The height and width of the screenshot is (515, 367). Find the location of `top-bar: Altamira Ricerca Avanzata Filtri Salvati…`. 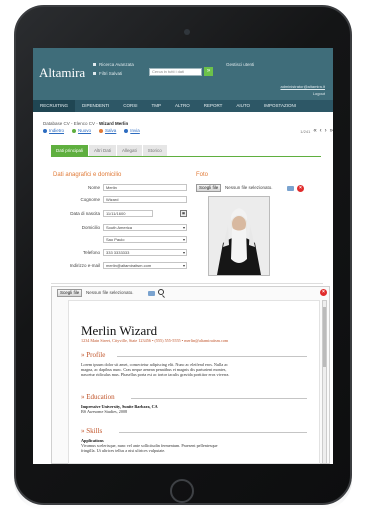

top-bar: Altamira Ricerca Avanzata Filtri Salvati… is located at coordinates (183, 74).